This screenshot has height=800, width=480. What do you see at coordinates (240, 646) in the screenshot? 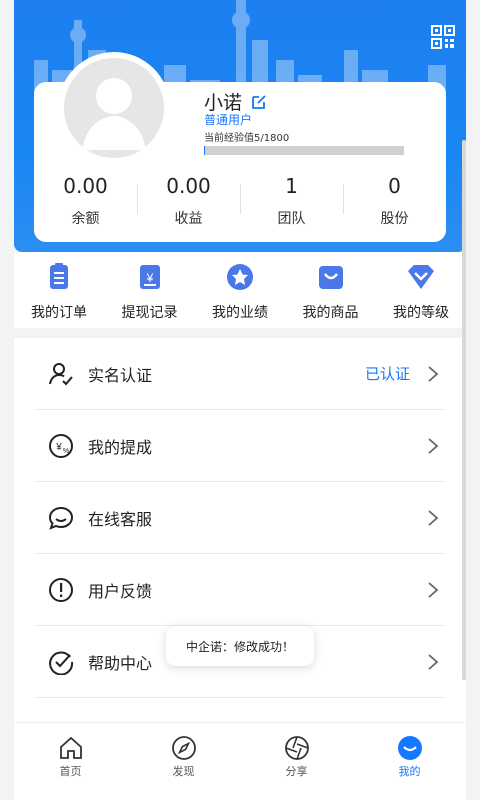
I see `toast-message: 中企诺：修改成功！` at bounding box center [240, 646].